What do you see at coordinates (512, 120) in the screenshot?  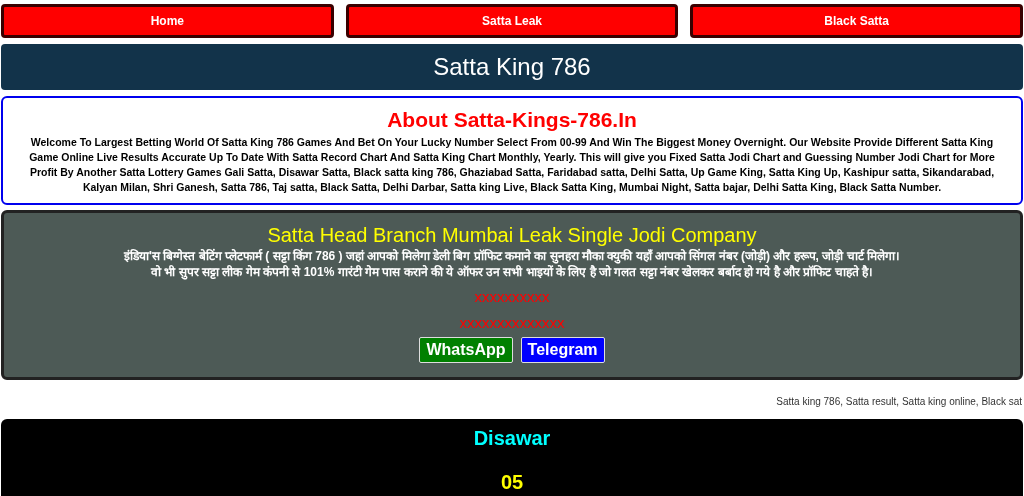 I see `about-heading: About Satta-Kings-786.In` at bounding box center [512, 120].